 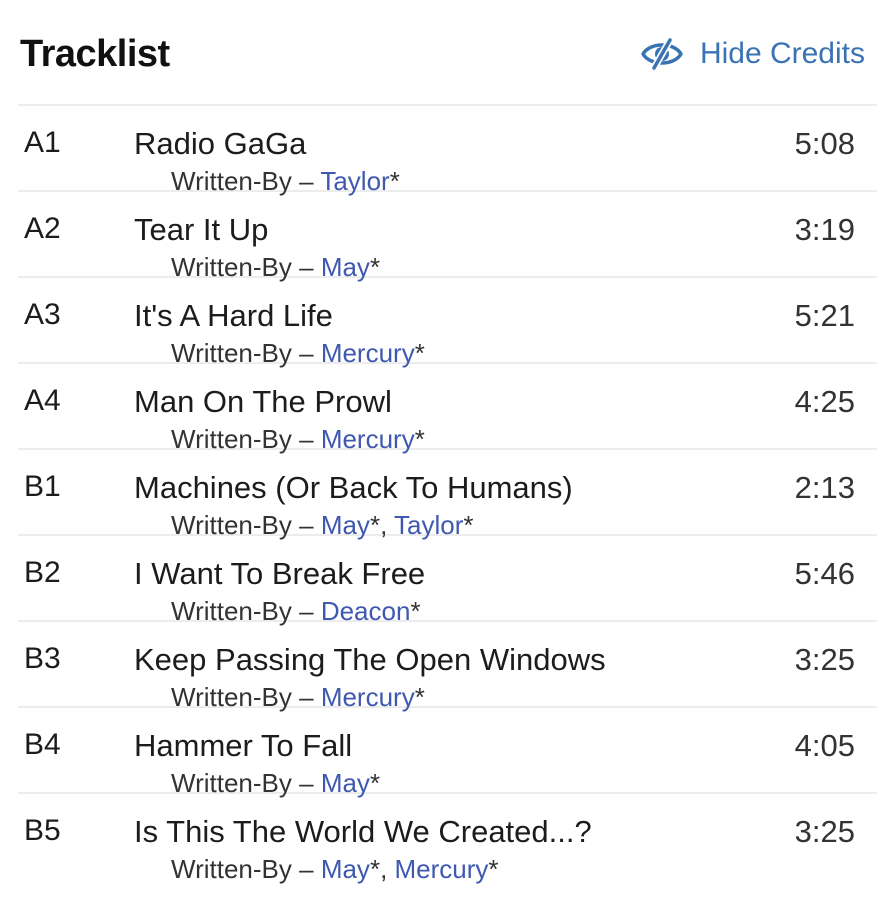 I want to click on track-row: B4 Hammer To Fall Written-By – May* 4:05, so click(x=447, y=753).